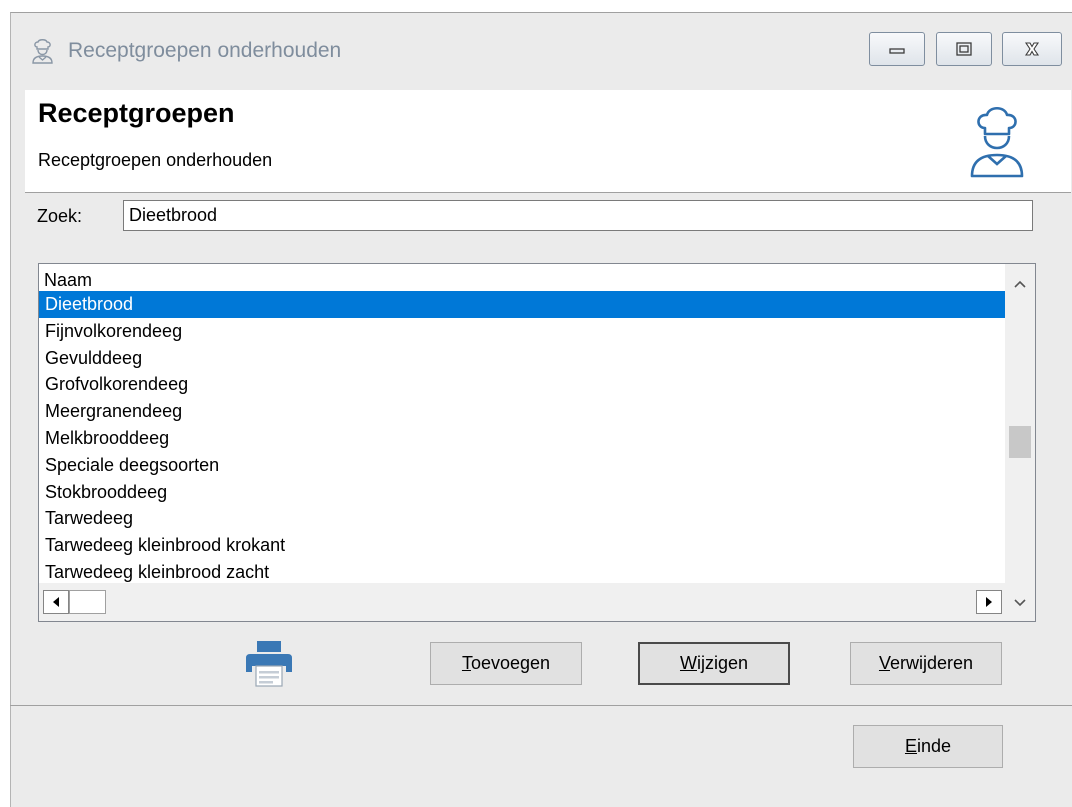  I want to click on list-item: Speciale deegsoorten, so click(522, 465).